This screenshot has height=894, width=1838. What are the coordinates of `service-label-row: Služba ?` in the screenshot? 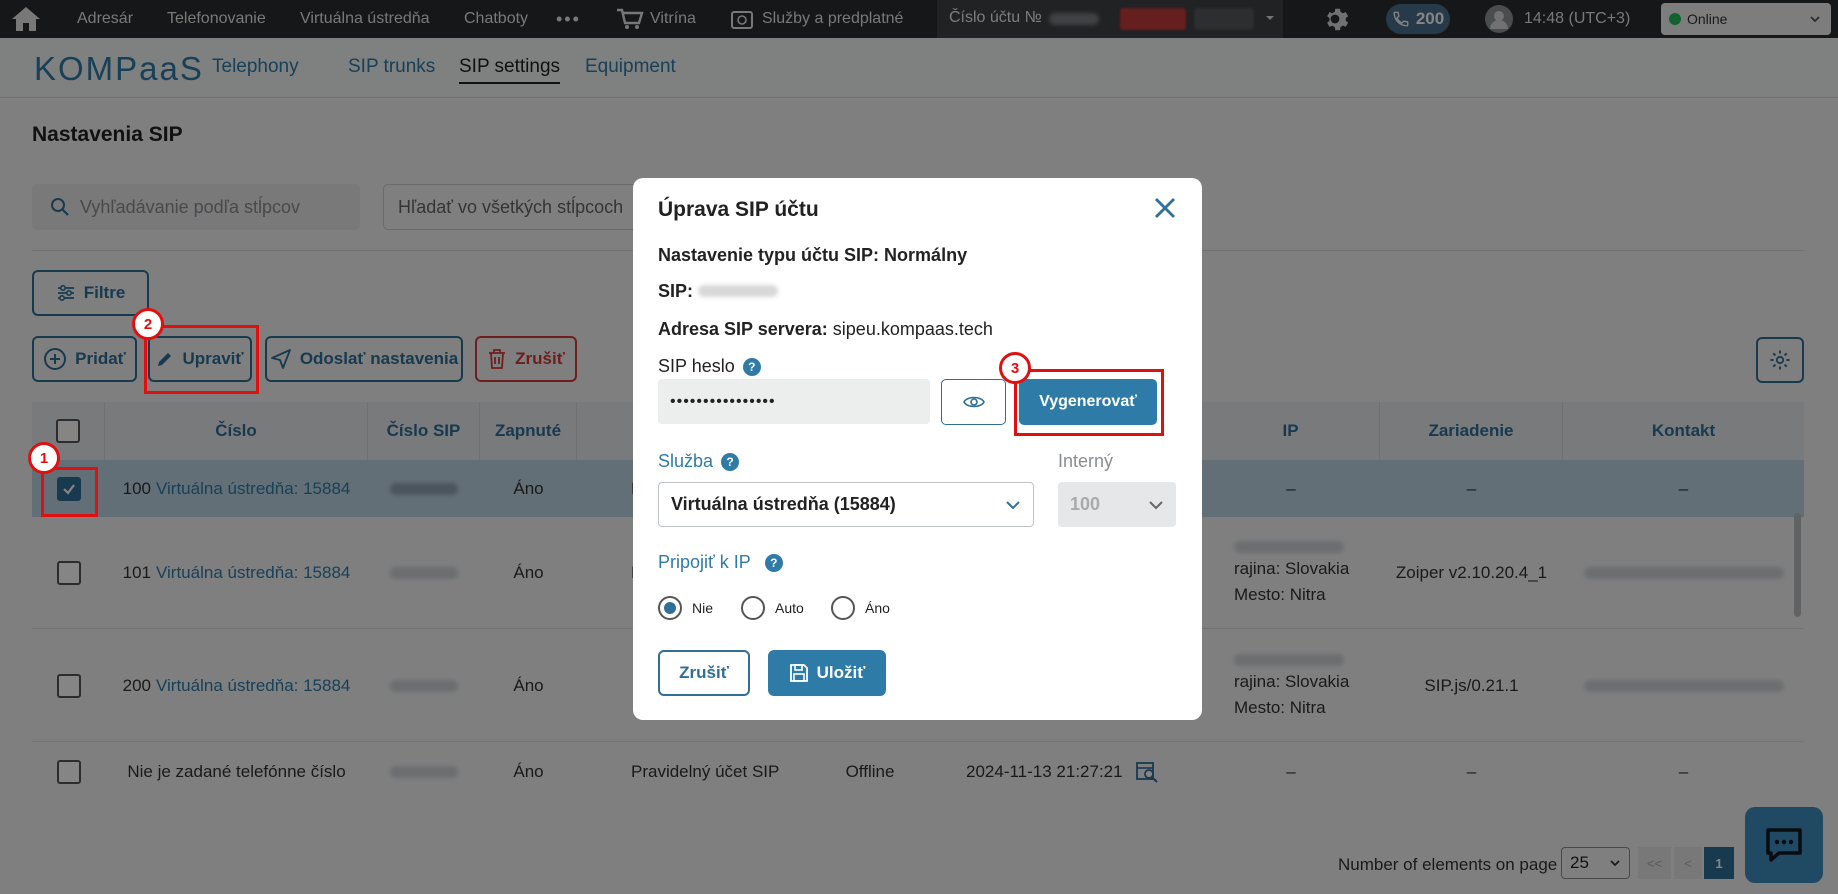 It's located at (699, 461).